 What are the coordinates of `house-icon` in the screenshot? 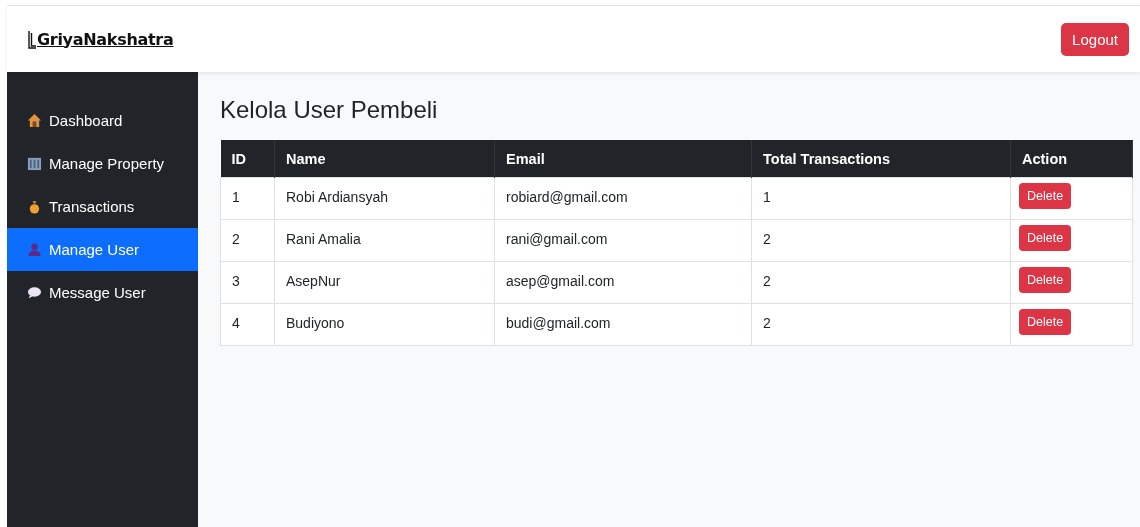 It's located at (34, 120).